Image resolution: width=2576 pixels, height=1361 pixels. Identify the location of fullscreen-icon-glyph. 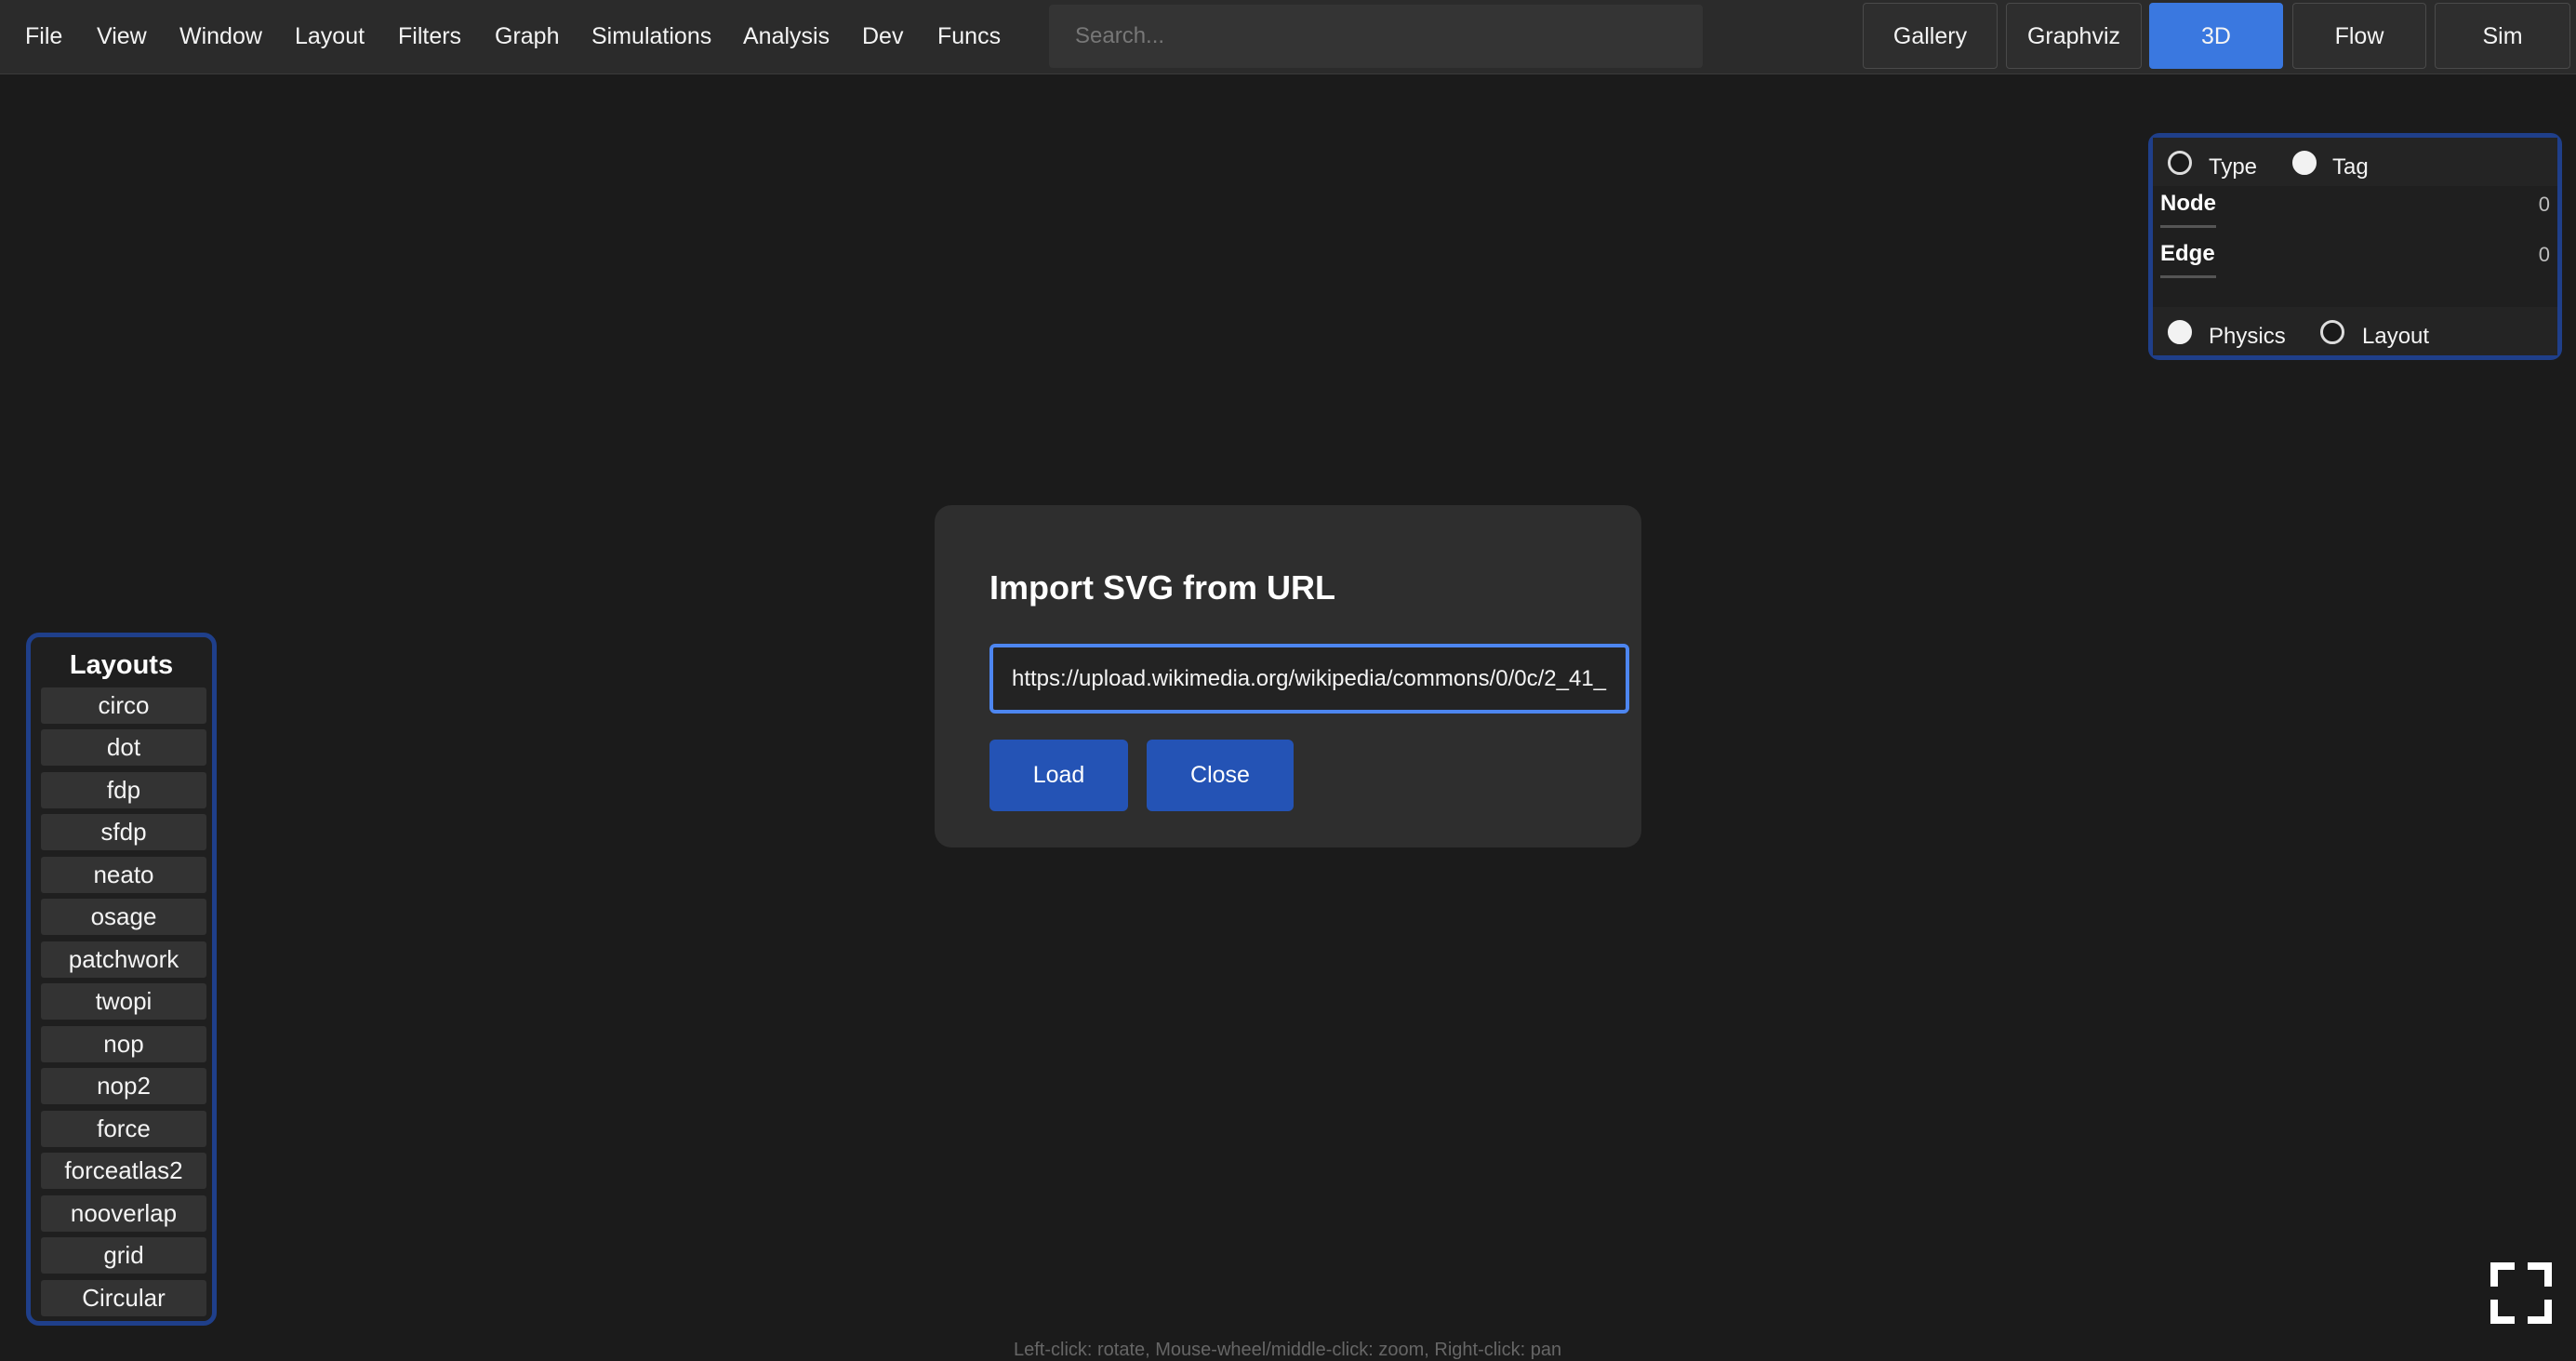
(2521, 1293).